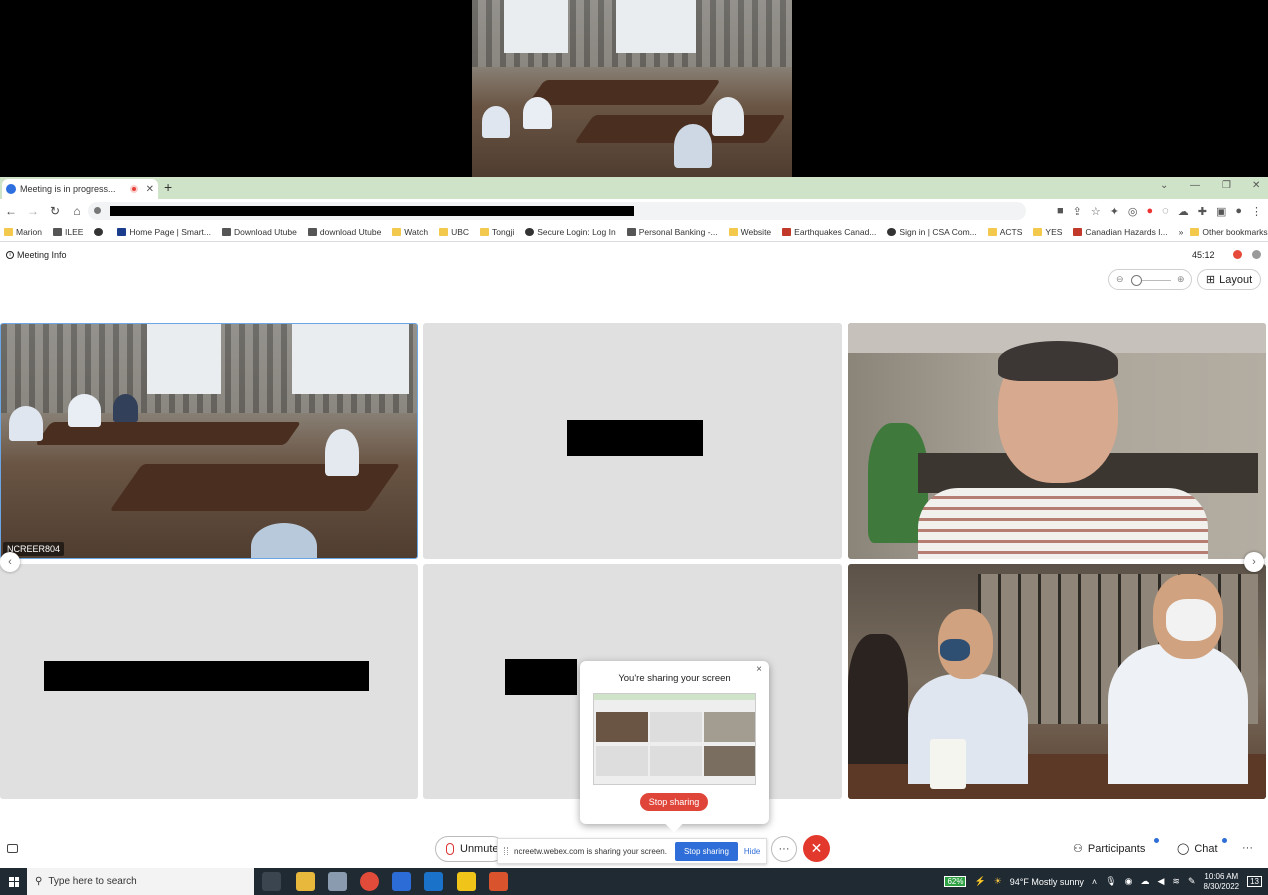 The image size is (1268, 895). What do you see at coordinates (498, 881) in the screenshot?
I see `powerpoint-icon` at bounding box center [498, 881].